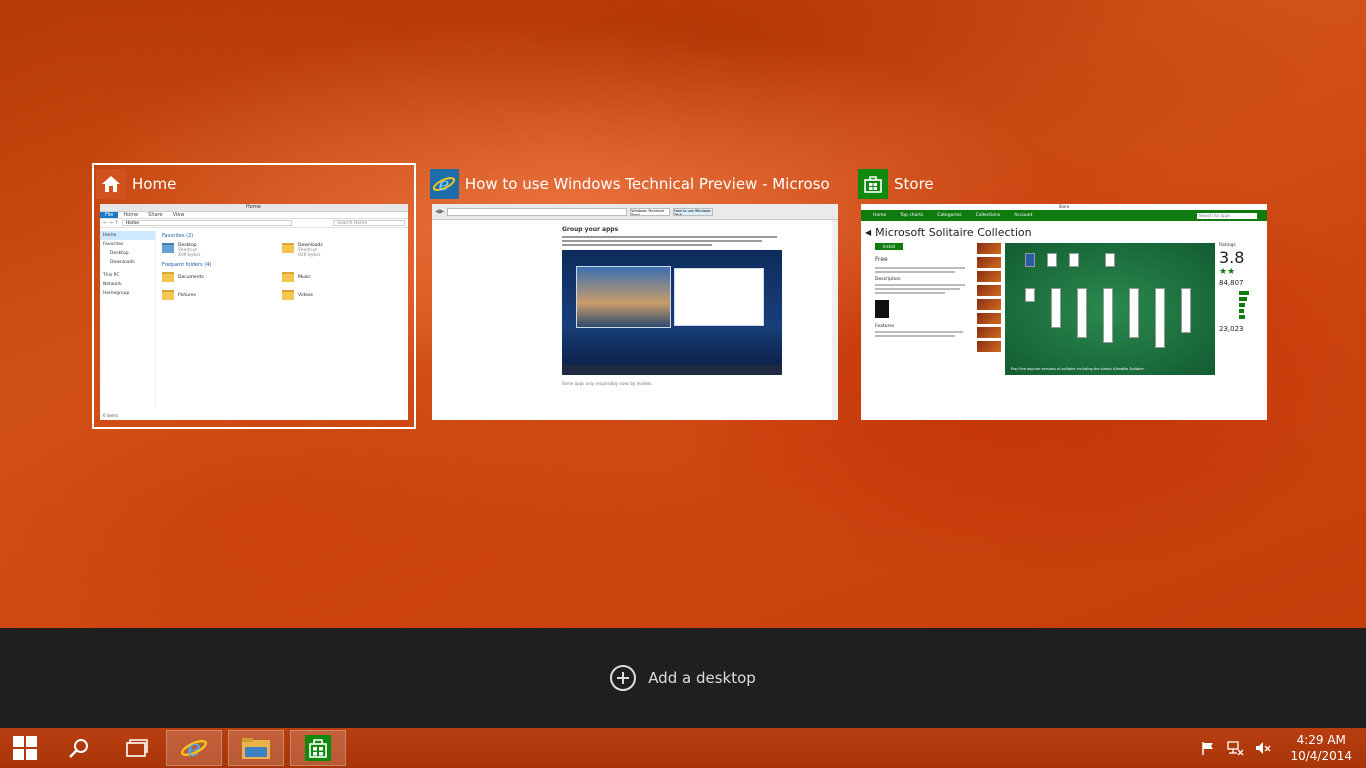  Describe the element at coordinates (155, 215) in the screenshot. I see `ribbon-tab-share: Share` at that location.